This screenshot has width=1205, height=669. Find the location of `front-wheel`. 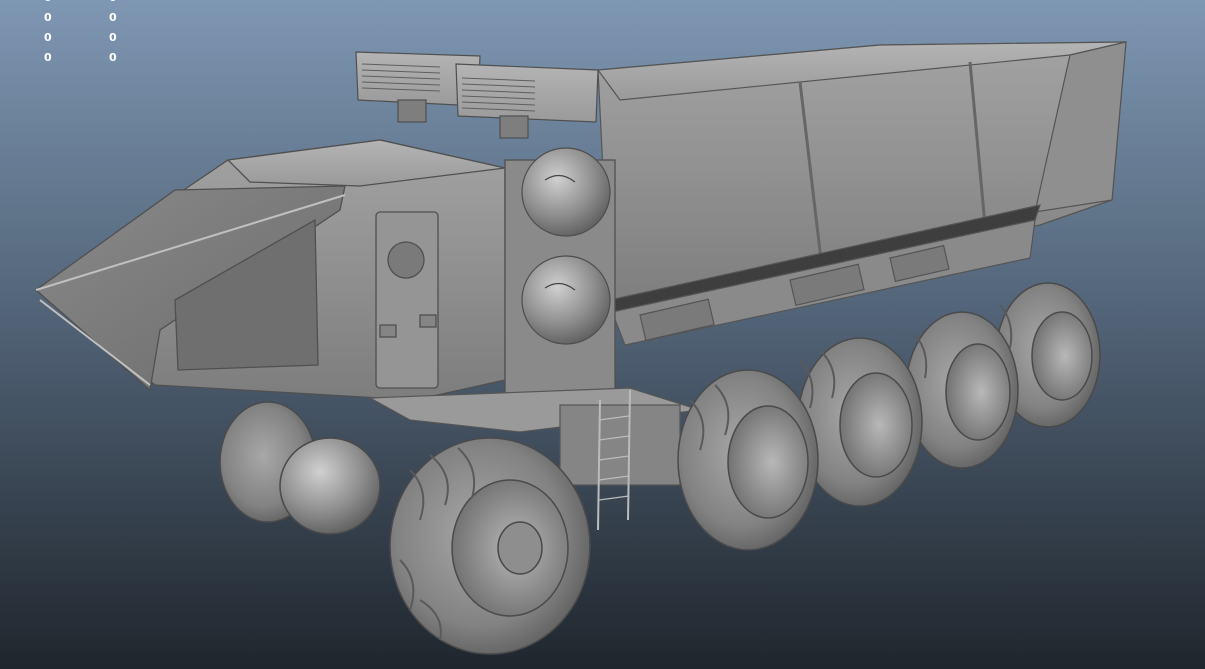

front-wheel is located at coordinates (490, 546).